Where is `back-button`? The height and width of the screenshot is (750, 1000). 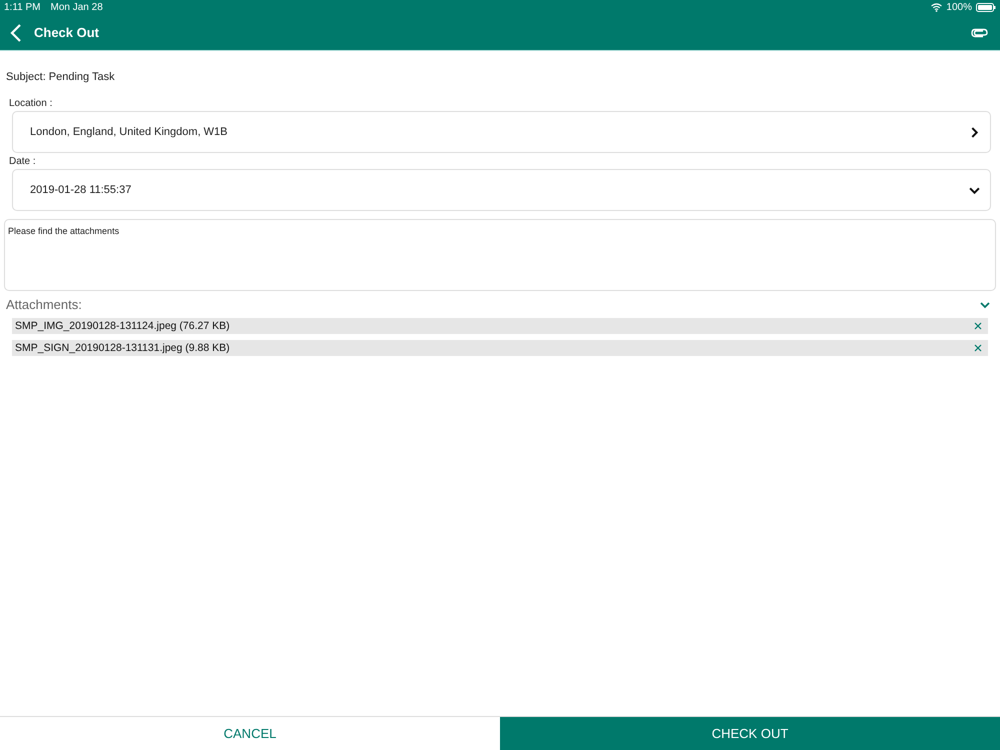
back-button is located at coordinates (16, 32).